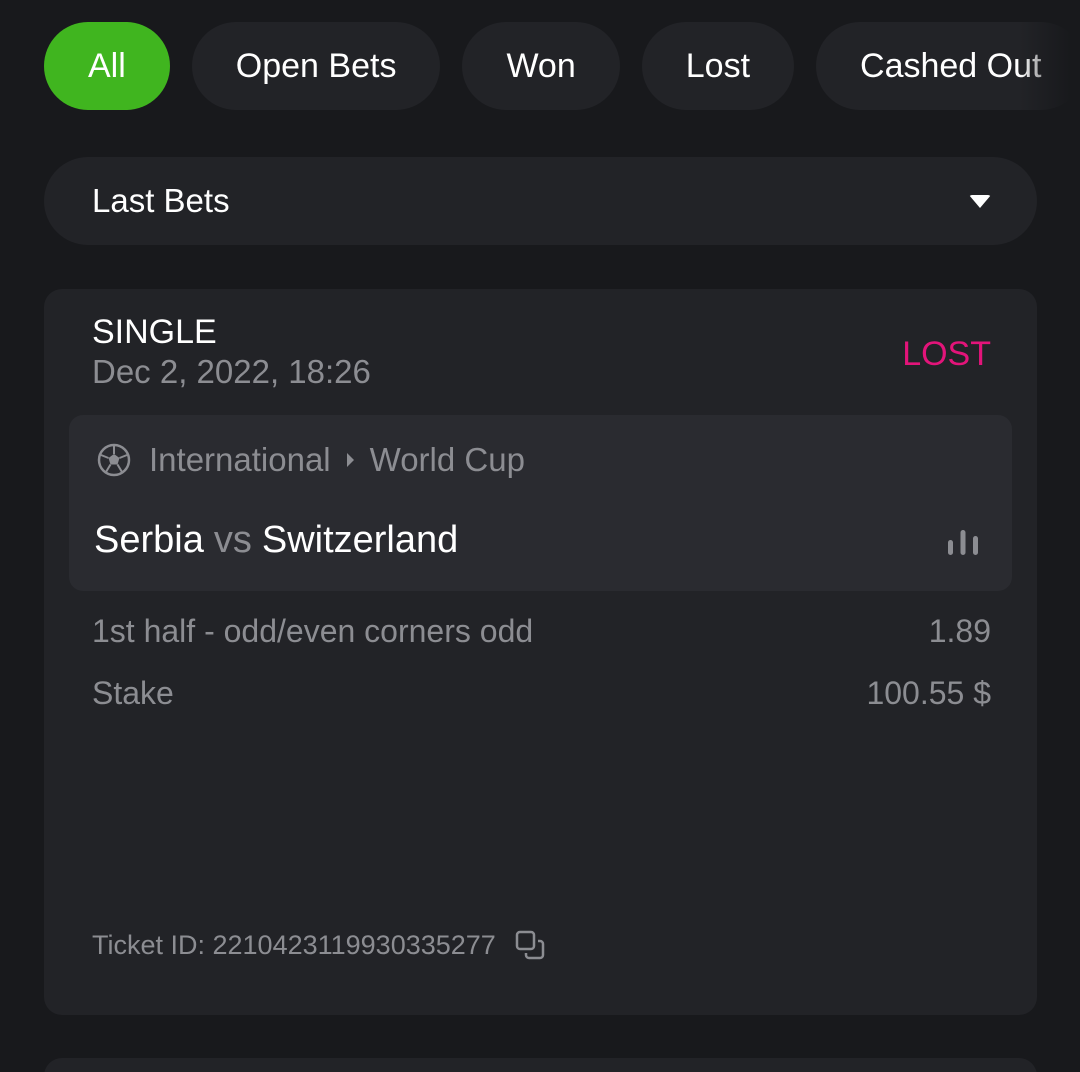  I want to click on ticket-id-row: Ticket ID: 2210423119930335277, so click(319, 945).